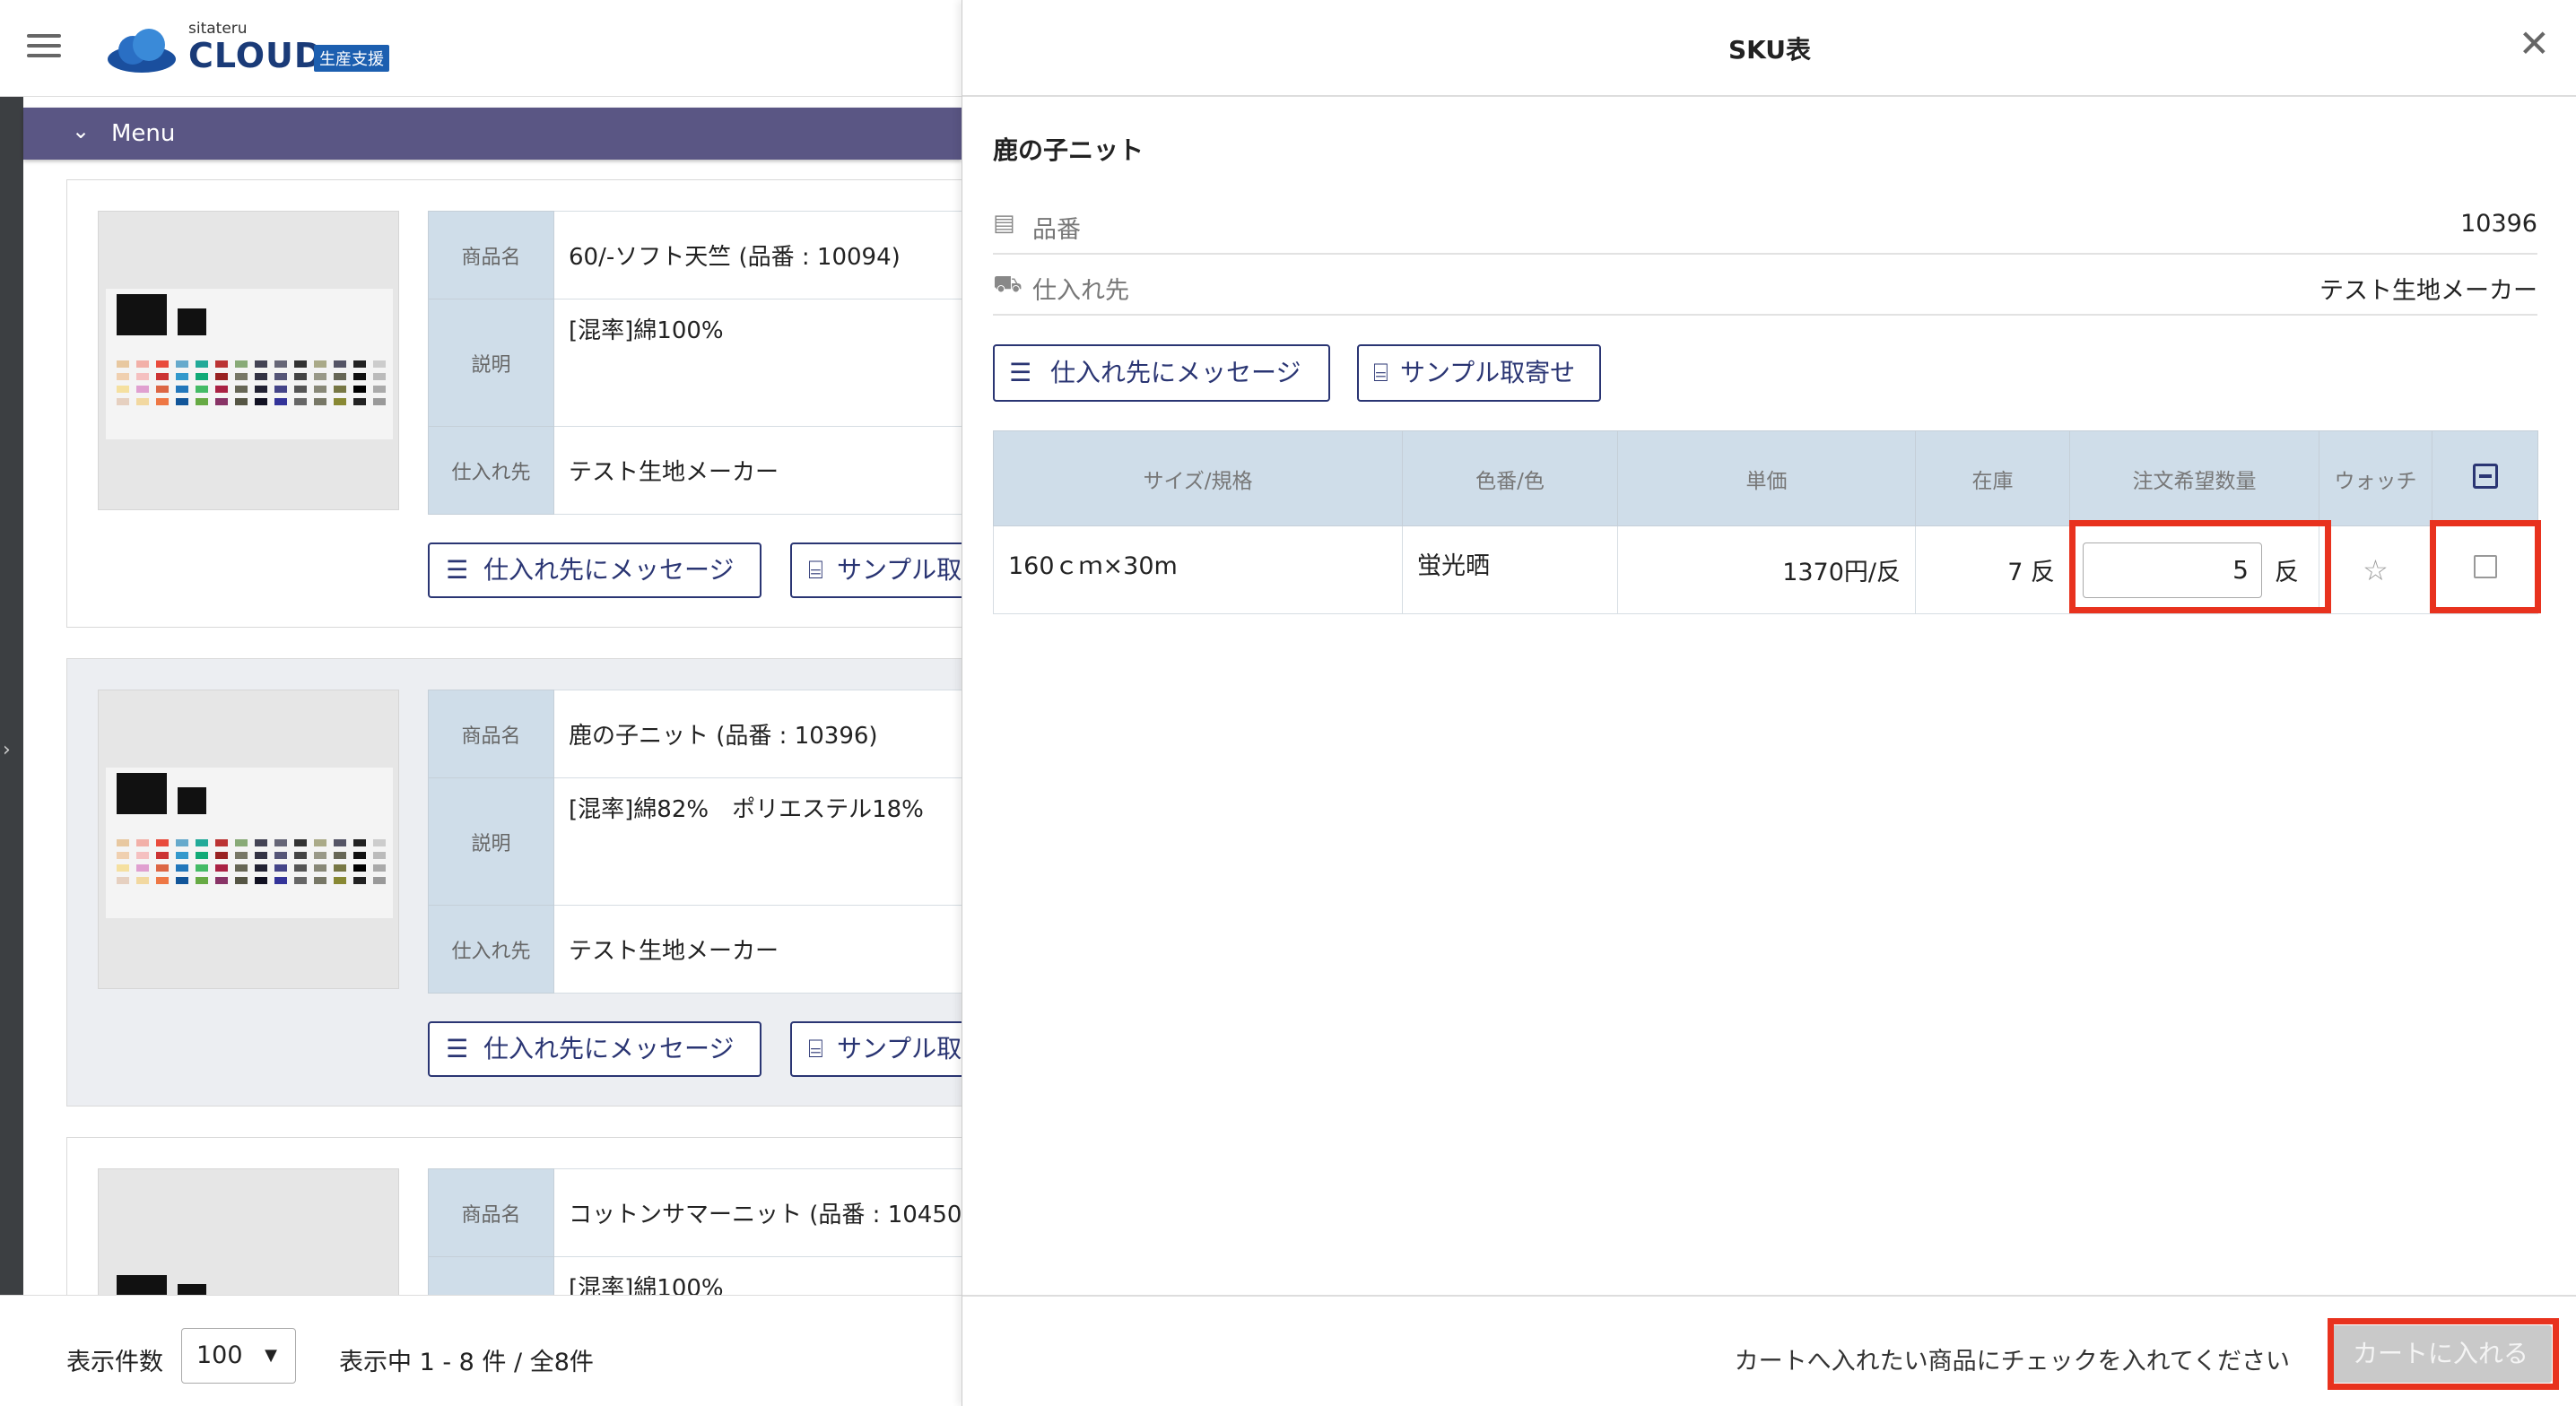 The width and height of the screenshot is (2576, 1406). Describe the element at coordinates (757, 255) in the screenshot. I see `product-name: 60/-ソフト天竺 (品番 : 10094)` at that location.